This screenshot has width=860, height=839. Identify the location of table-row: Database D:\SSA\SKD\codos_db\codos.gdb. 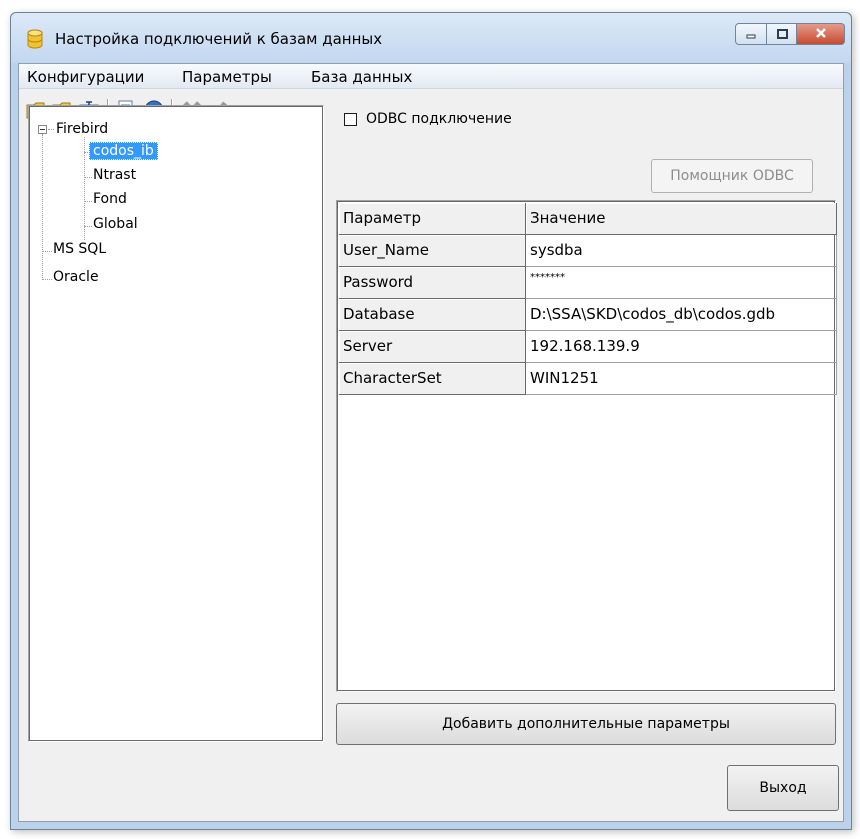
(588, 315).